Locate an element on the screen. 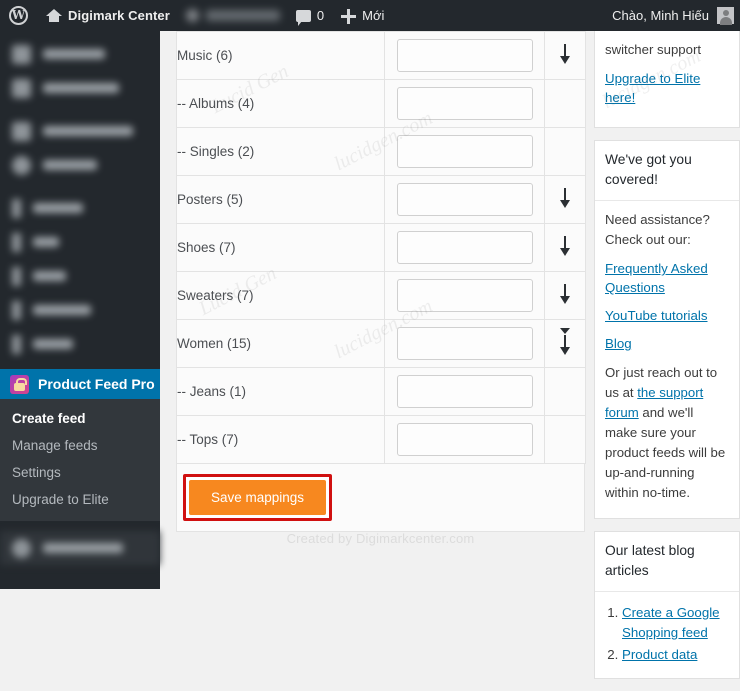  blog-box-heading: Our latest blog articles is located at coordinates (667, 562).